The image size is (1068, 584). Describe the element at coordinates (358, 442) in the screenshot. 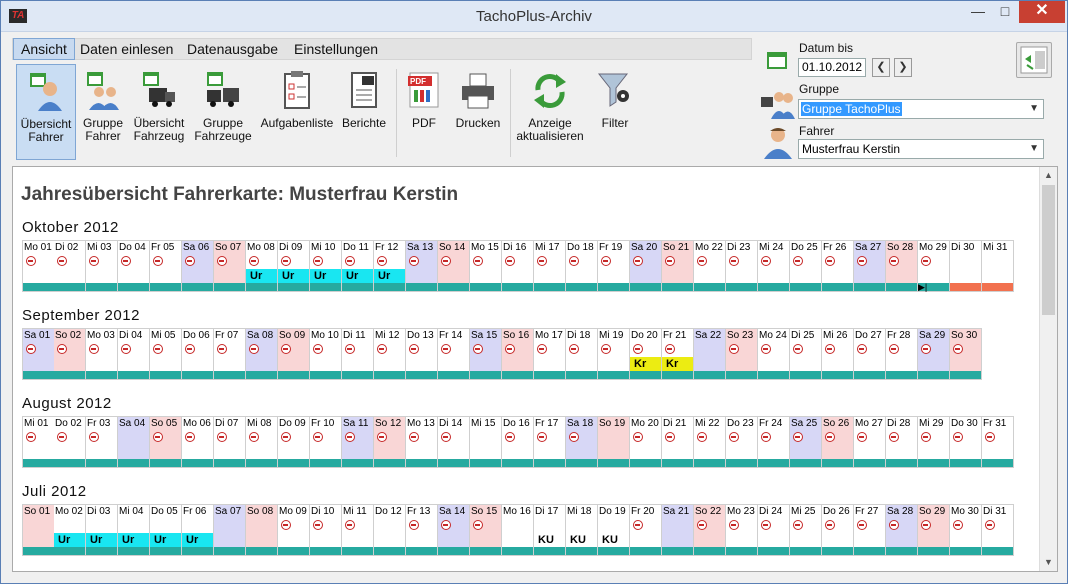

I see `day-cell: Sa 11` at that location.